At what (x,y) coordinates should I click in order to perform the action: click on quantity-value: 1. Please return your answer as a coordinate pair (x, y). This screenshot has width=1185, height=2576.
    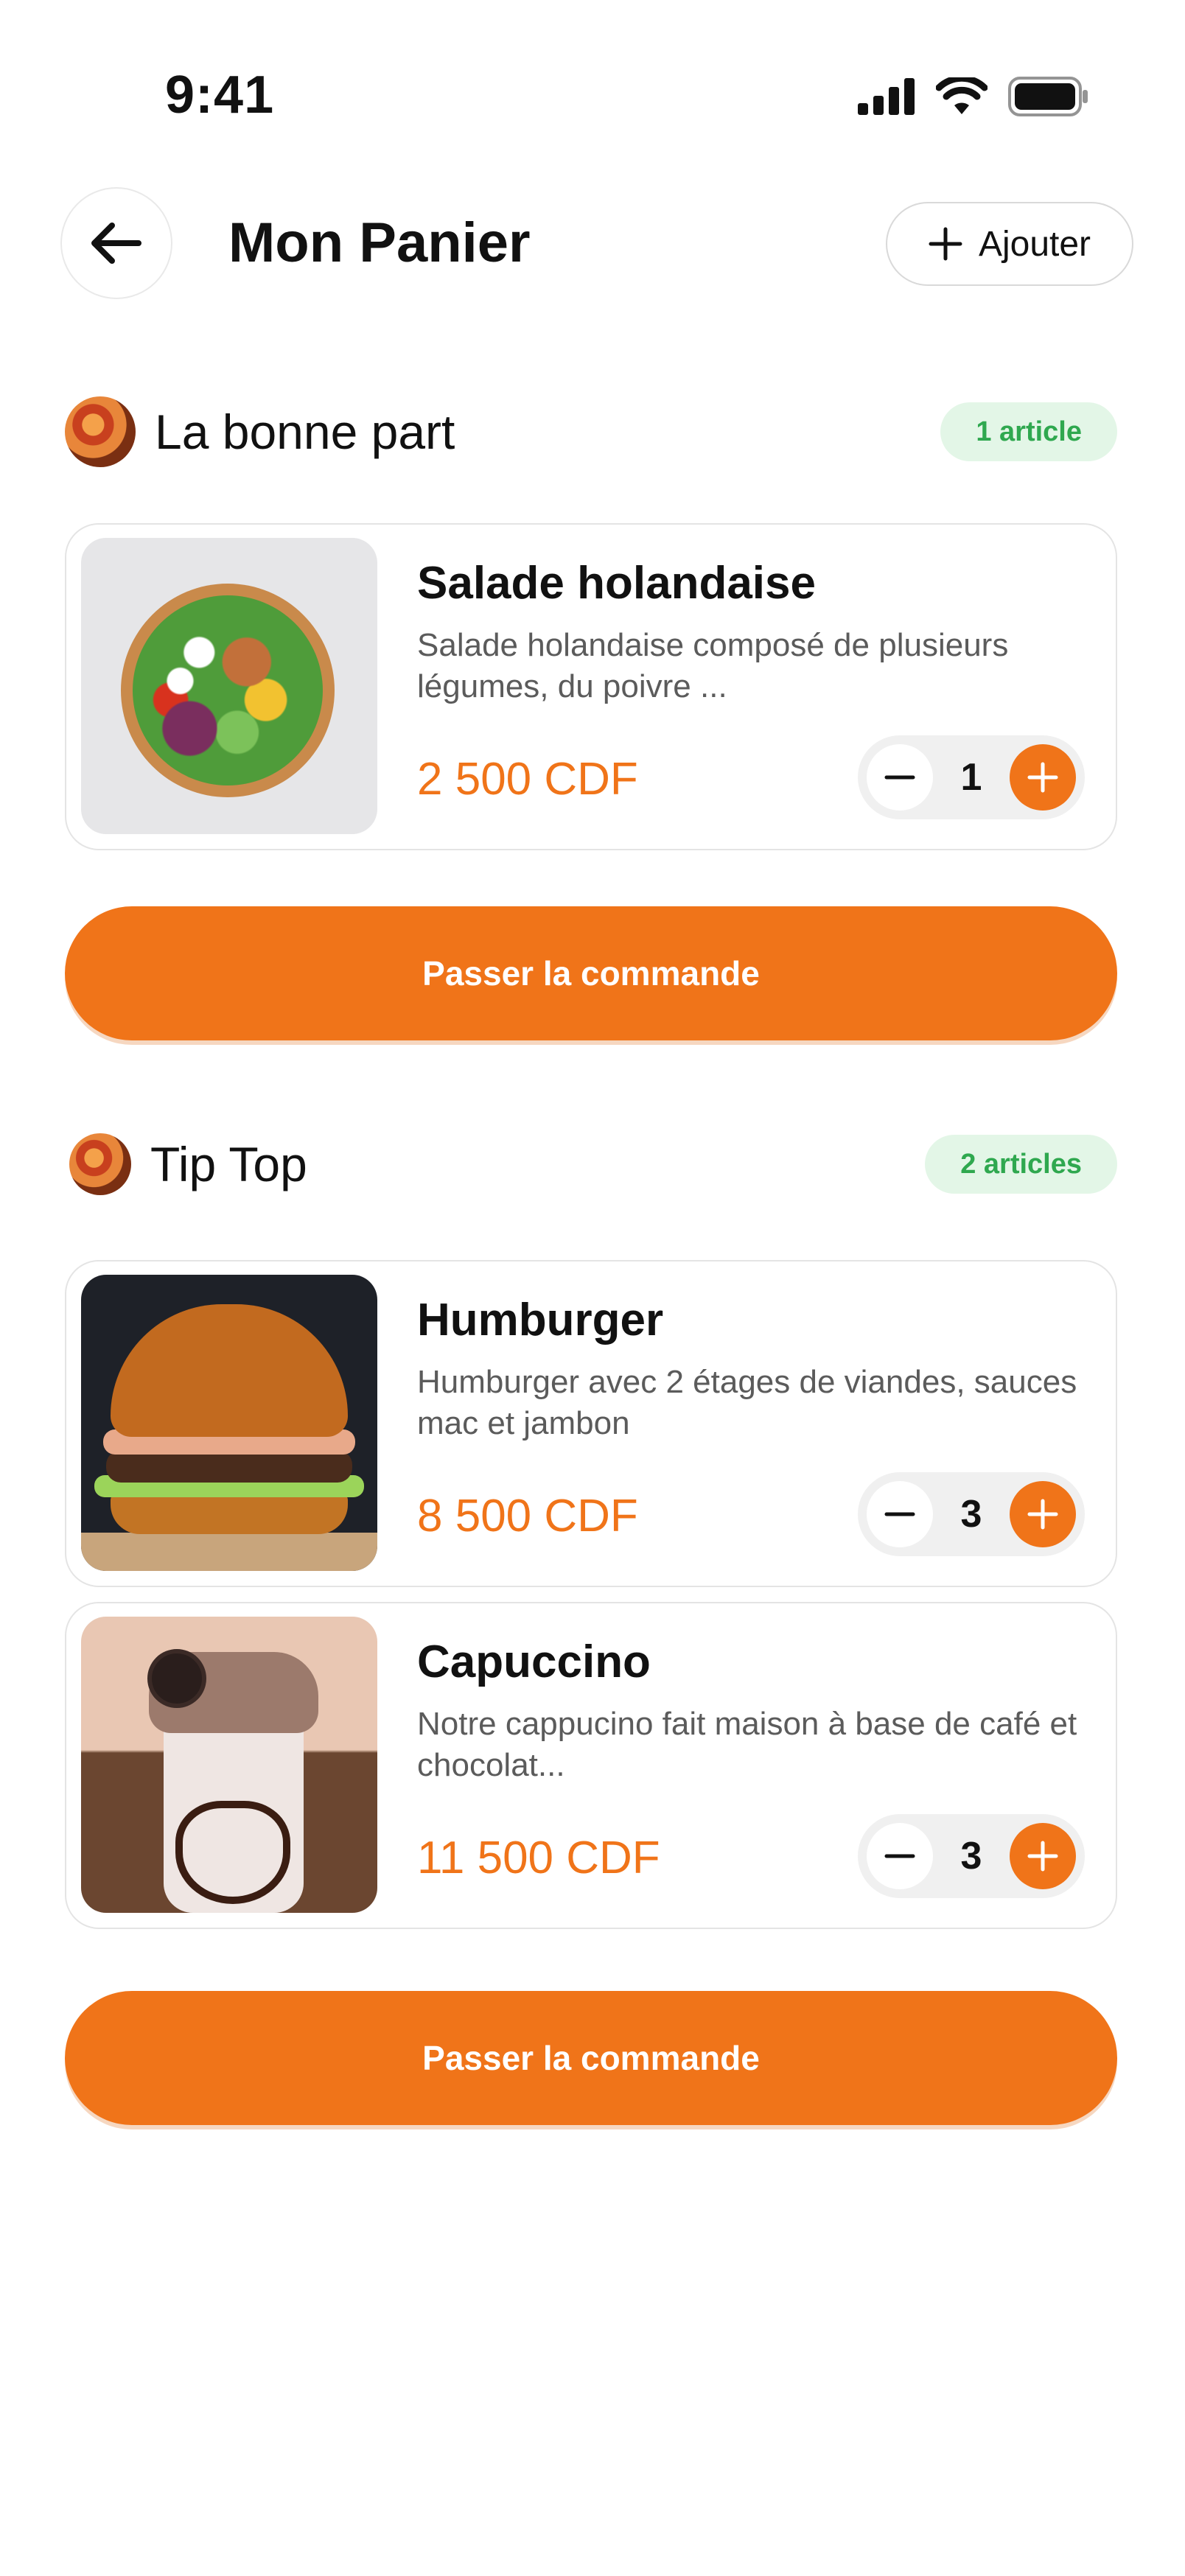
    Looking at the image, I should click on (971, 777).